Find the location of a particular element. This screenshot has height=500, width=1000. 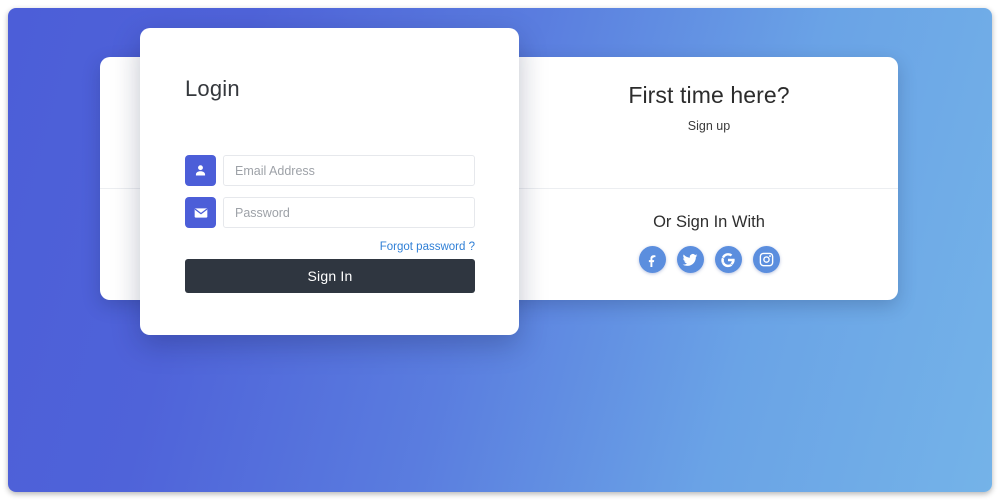

sign-up-link: Sign up is located at coordinates (709, 126).